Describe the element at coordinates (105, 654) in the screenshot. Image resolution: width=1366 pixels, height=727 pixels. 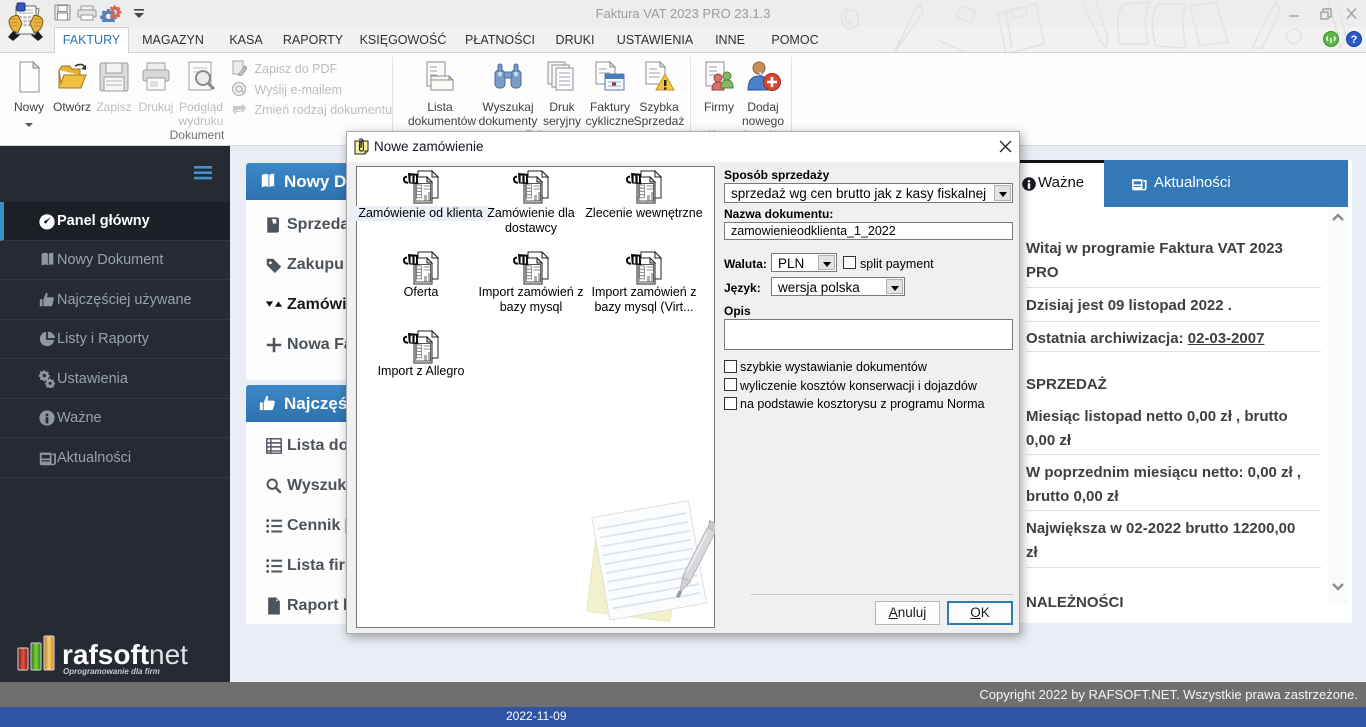
I see `svg-text: rafsoft` at that location.